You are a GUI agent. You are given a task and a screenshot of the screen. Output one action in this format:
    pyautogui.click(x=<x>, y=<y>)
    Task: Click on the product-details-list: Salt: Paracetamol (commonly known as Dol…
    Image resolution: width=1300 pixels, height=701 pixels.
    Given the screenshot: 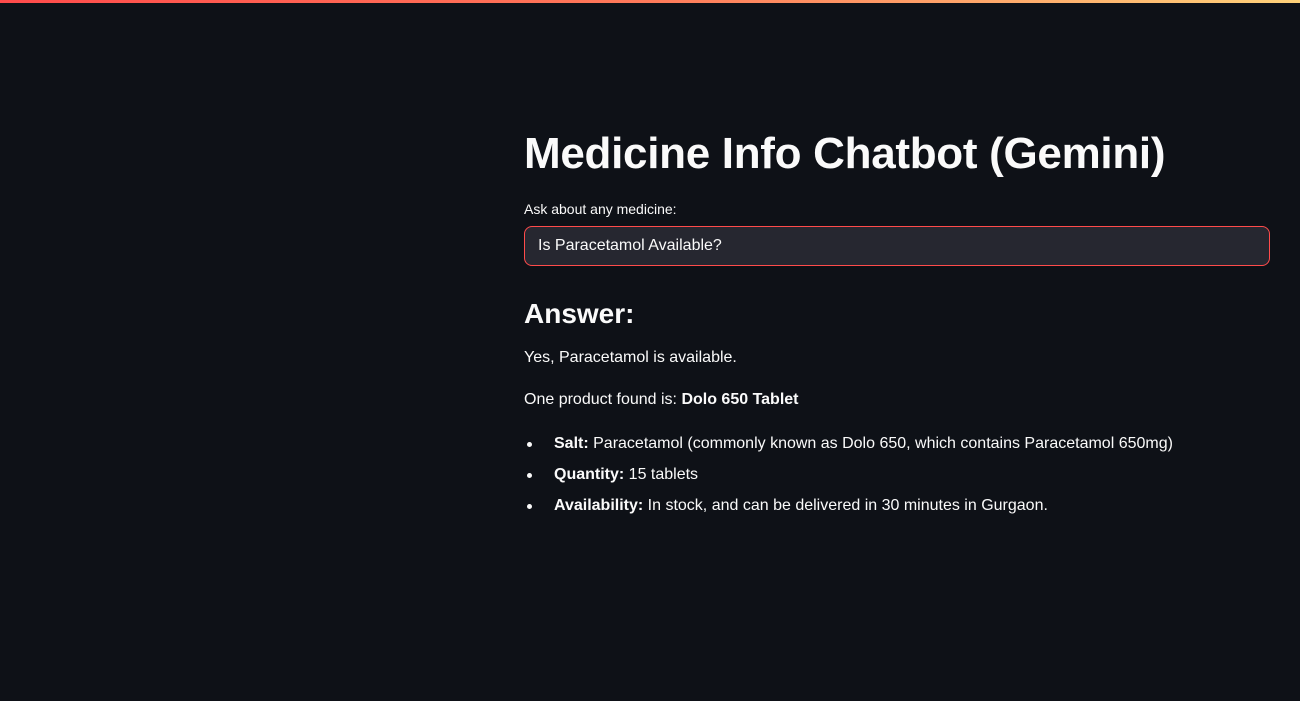 What is the action you would take?
    pyautogui.click(x=897, y=475)
    